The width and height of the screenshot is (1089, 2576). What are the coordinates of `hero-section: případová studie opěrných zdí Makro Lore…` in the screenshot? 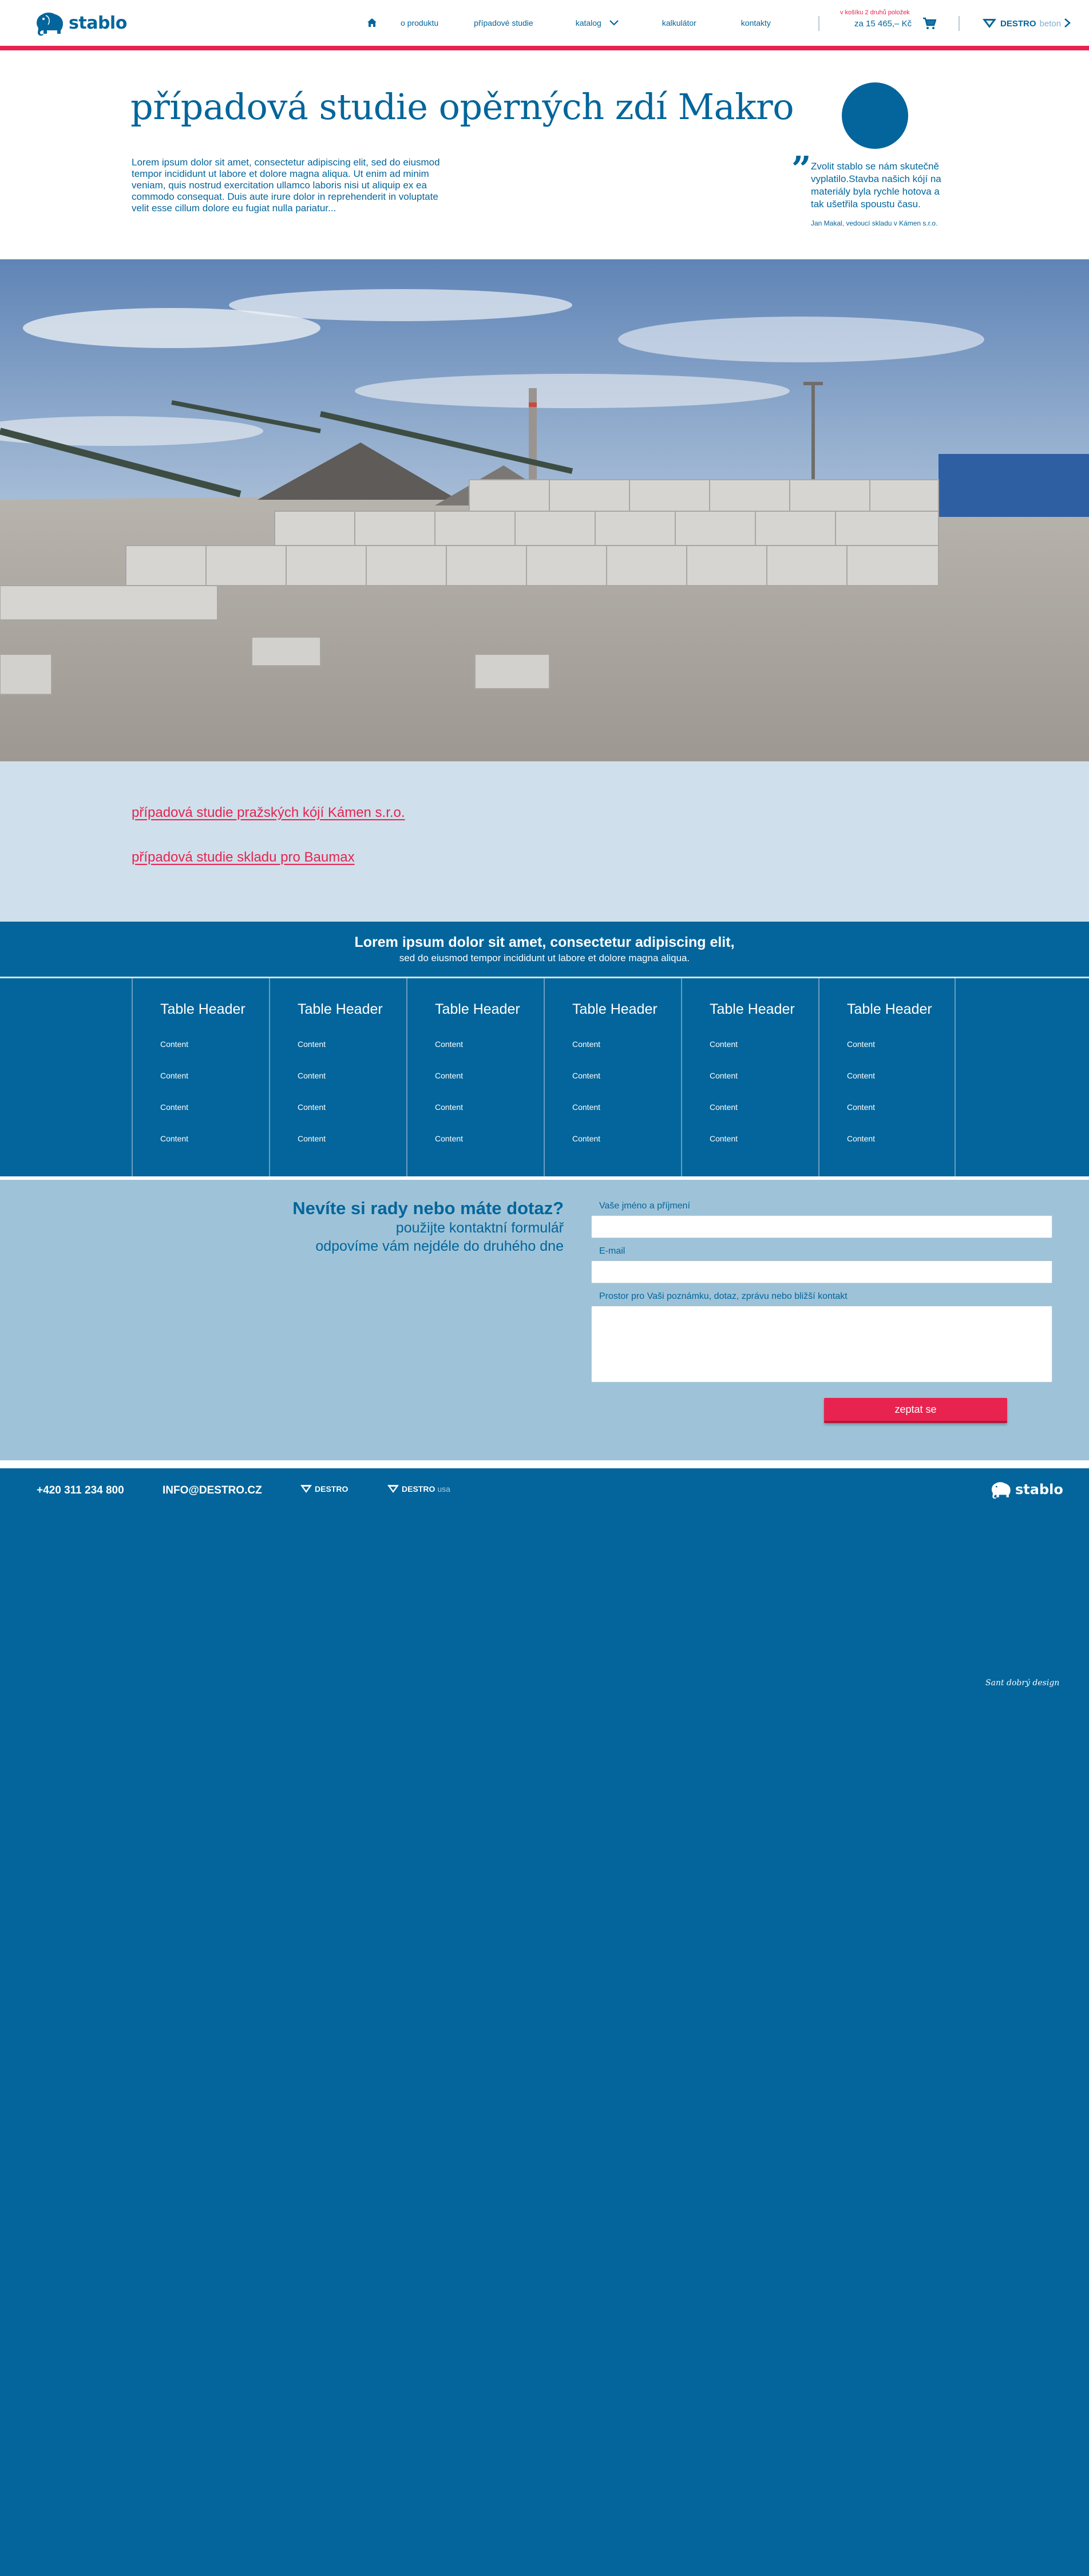 It's located at (544, 154).